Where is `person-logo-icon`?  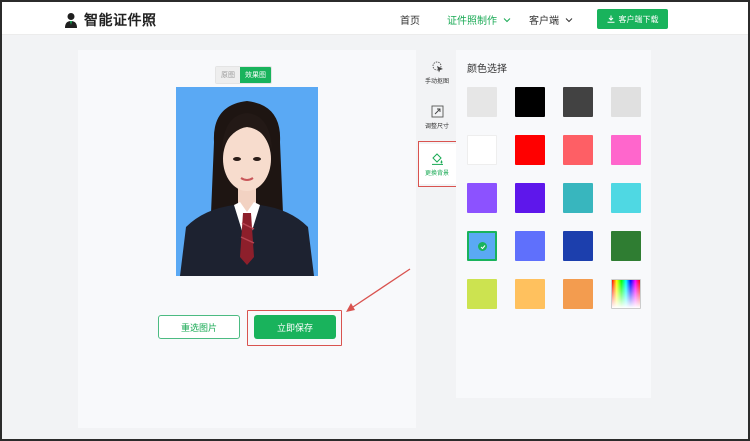
person-logo-icon is located at coordinates (71, 20).